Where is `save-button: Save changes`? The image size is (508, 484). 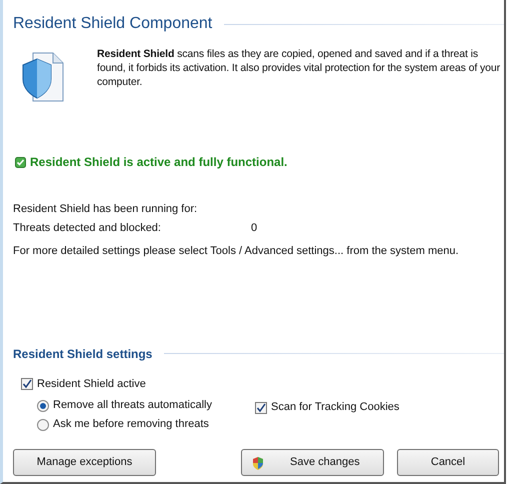
save-button: Save changes is located at coordinates (312, 462).